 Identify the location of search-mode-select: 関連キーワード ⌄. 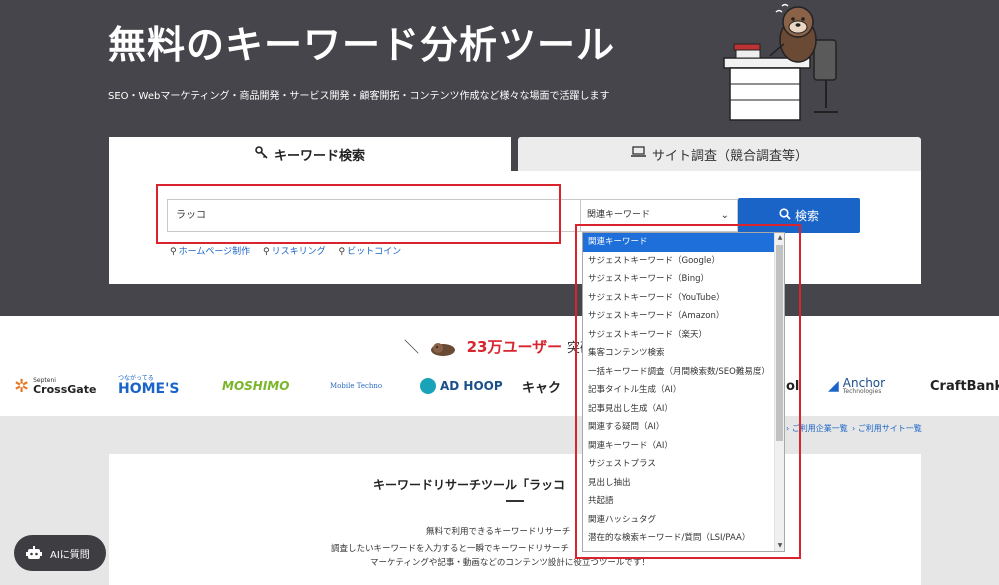
(659, 215).